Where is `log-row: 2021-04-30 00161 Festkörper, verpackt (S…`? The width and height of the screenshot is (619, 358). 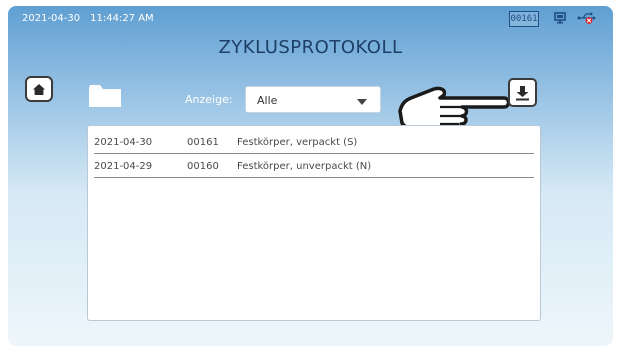
log-row: 2021-04-30 00161 Festkörper, verpackt (S… is located at coordinates (314, 142).